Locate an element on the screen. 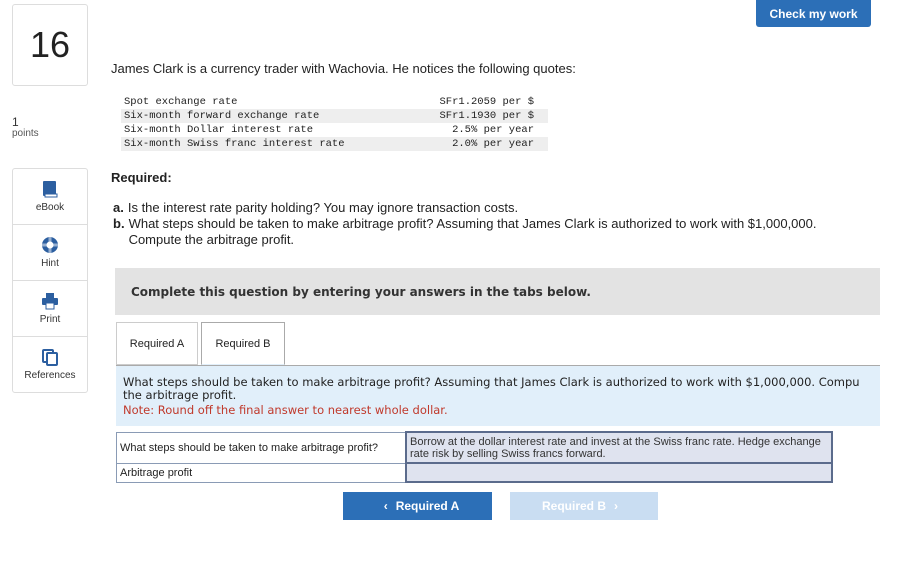  quote-label: Six-month forward exchange rate is located at coordinates (222, 116).